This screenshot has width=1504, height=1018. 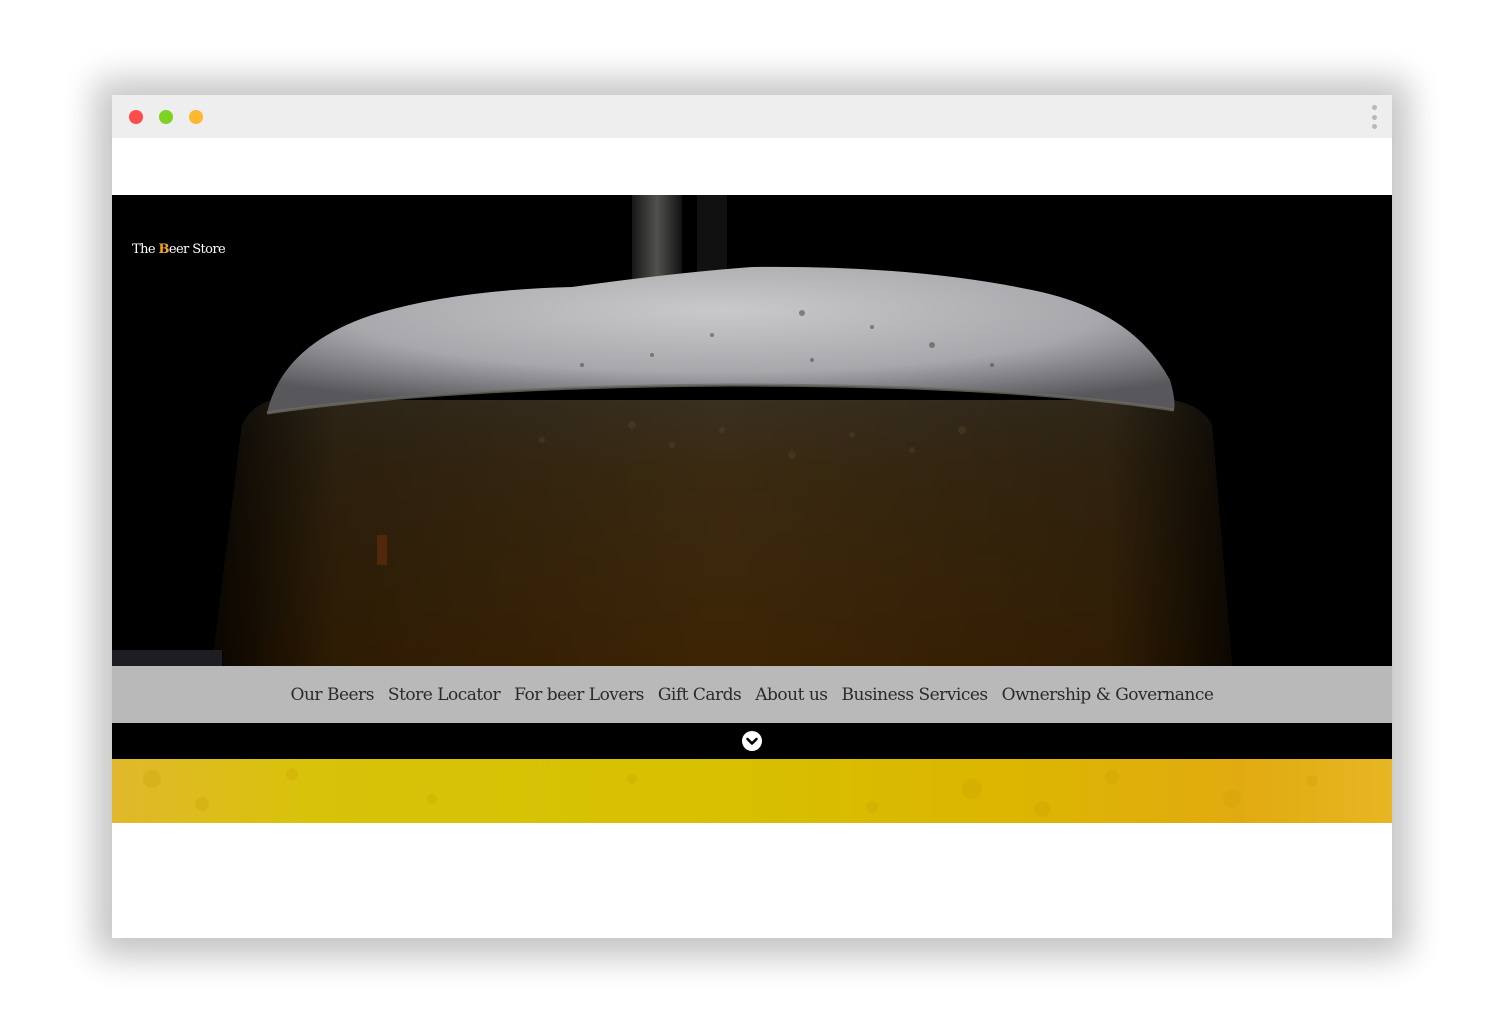 I want to click on close-button, so click(x=136, y=117).